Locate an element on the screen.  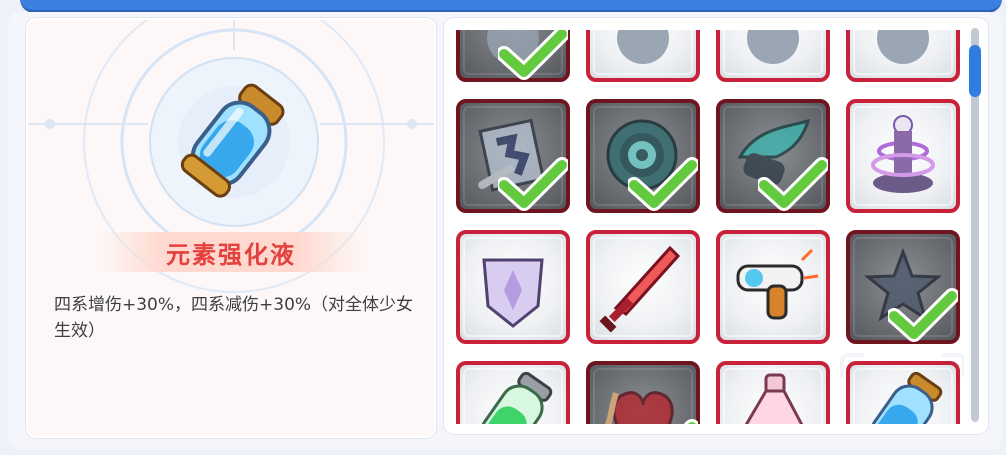
red-sword-icon is located at coordinates (640, 289).